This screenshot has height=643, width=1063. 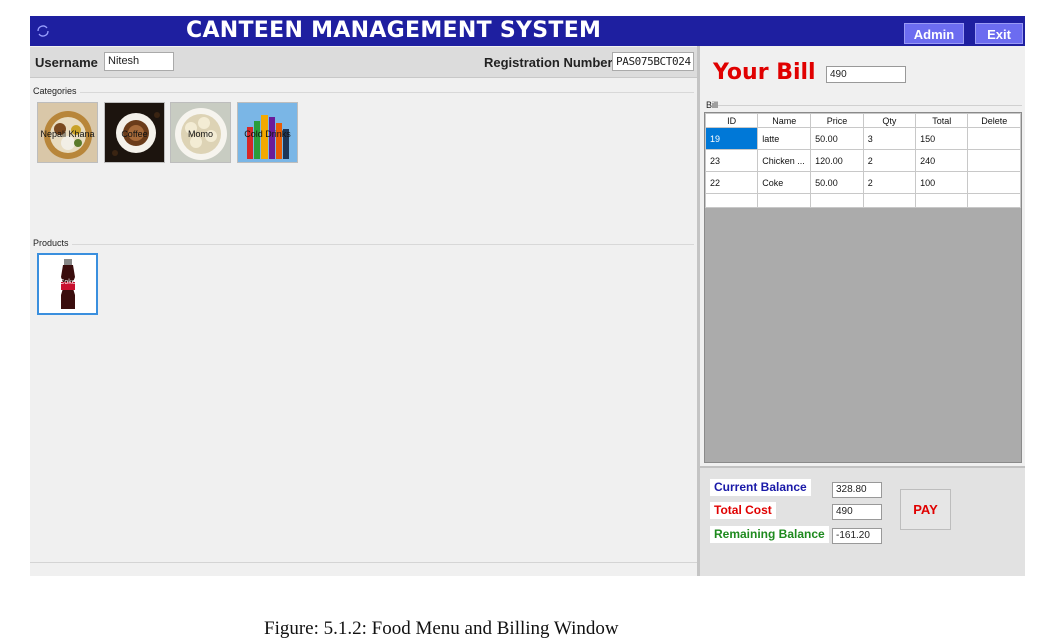 What do you see at coordinates (857, 512) in the screenshot?
I see `total-cost-field: 490` at bounding box center [857, 512].